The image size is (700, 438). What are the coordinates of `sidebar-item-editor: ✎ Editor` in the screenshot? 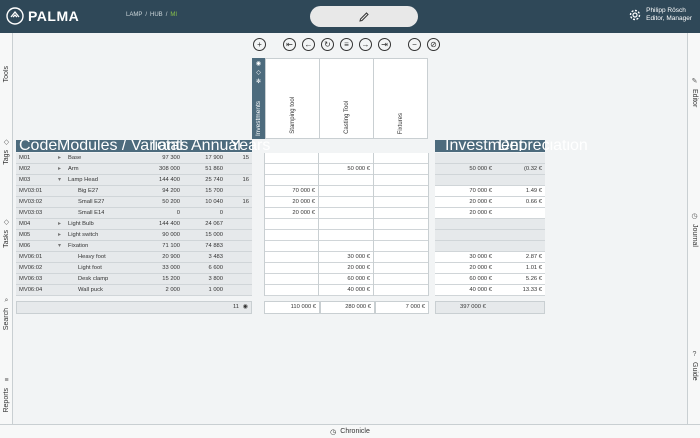 It's located at (694, 92).